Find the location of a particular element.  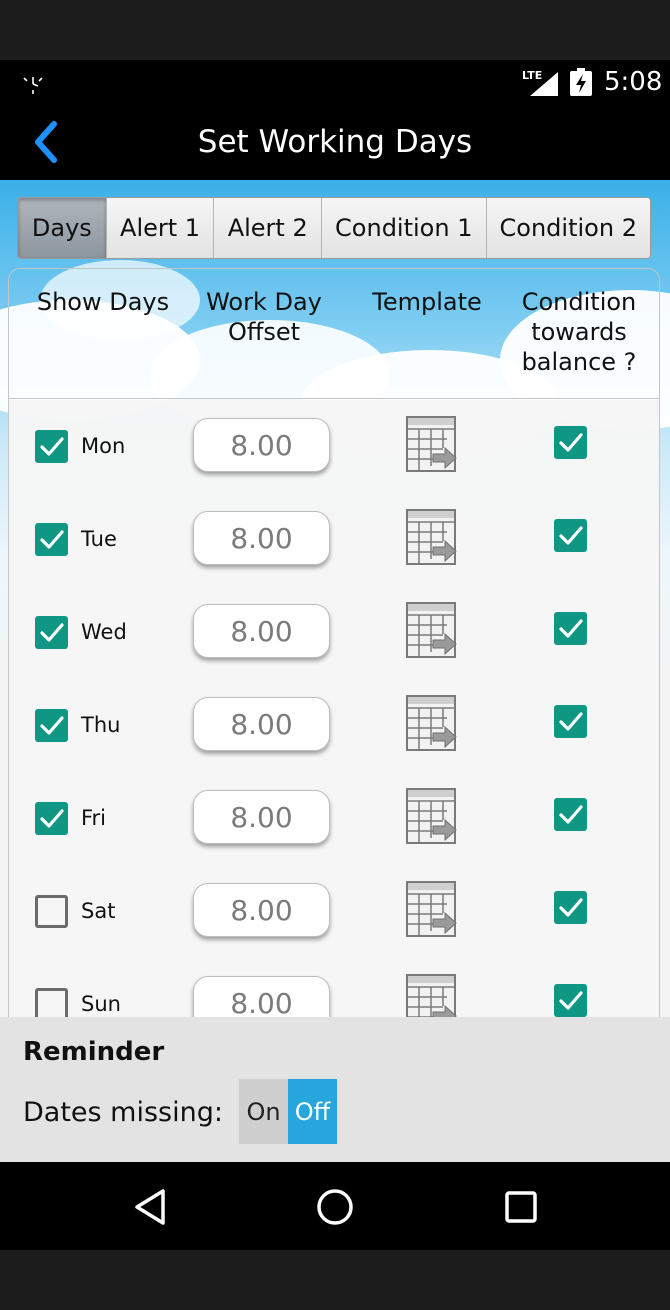

reminder-section: Reminder Dates missing: On Off is located at coordinates (335, 1089).